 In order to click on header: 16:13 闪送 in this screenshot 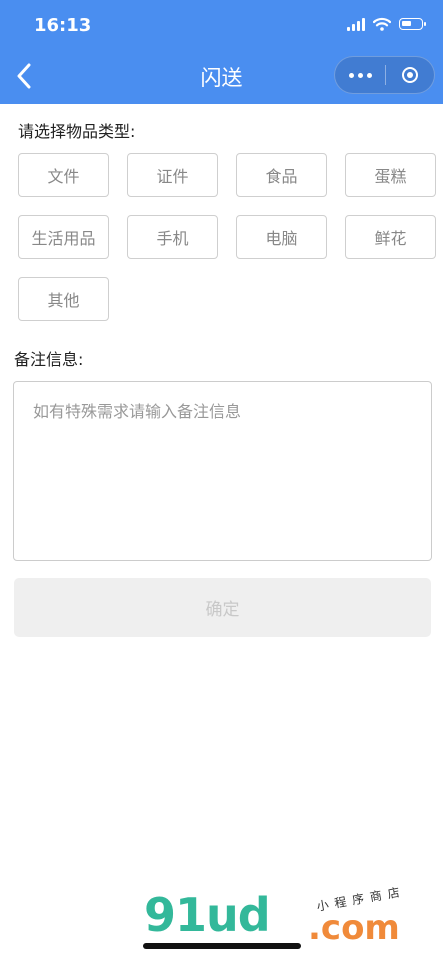, I will do `click(221, 52)`.